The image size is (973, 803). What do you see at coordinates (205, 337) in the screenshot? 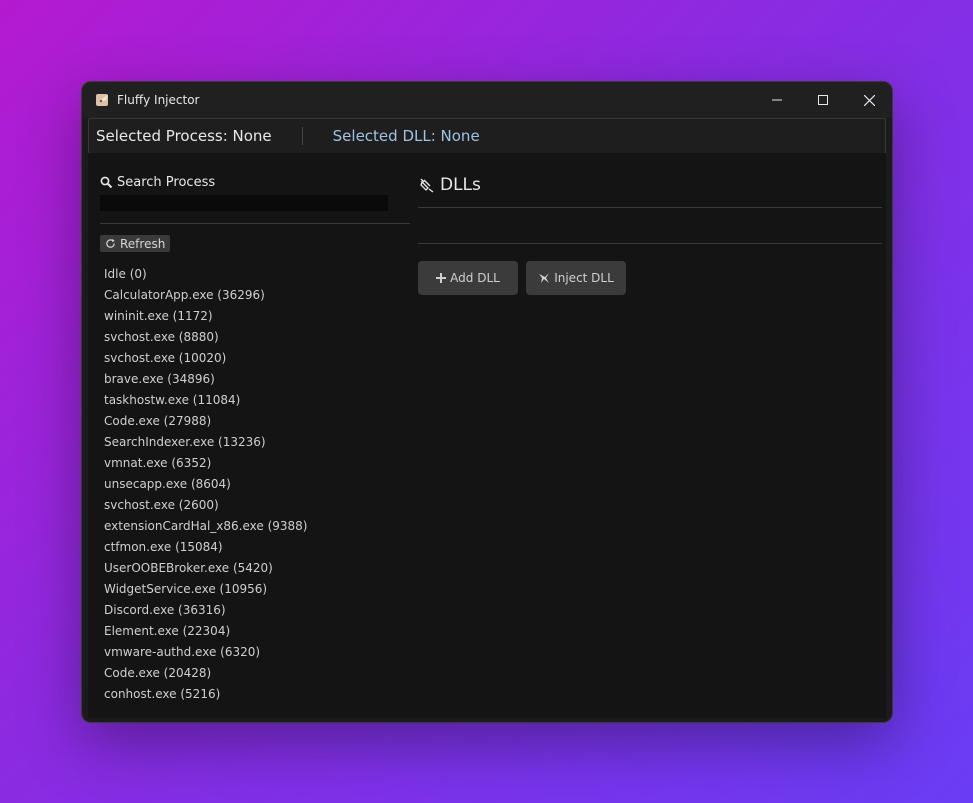
I see `process-item: svchost.exe (8880)` at bounding box center [205, 337].